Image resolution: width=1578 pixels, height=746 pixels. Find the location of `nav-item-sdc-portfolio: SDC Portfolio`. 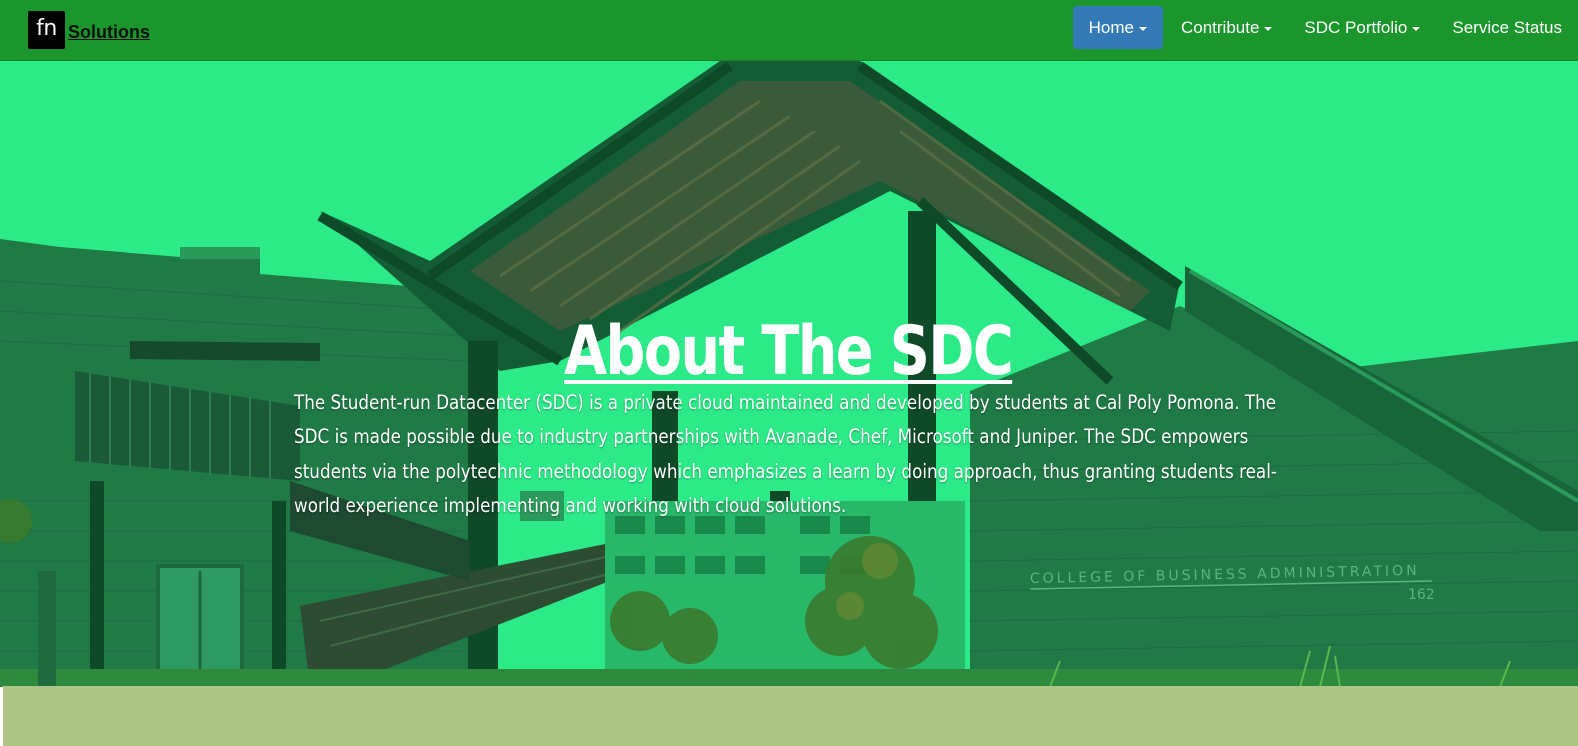

nav-item-sdc-portfolio: SDC Portfolio is located at coordinates (1362, 27).